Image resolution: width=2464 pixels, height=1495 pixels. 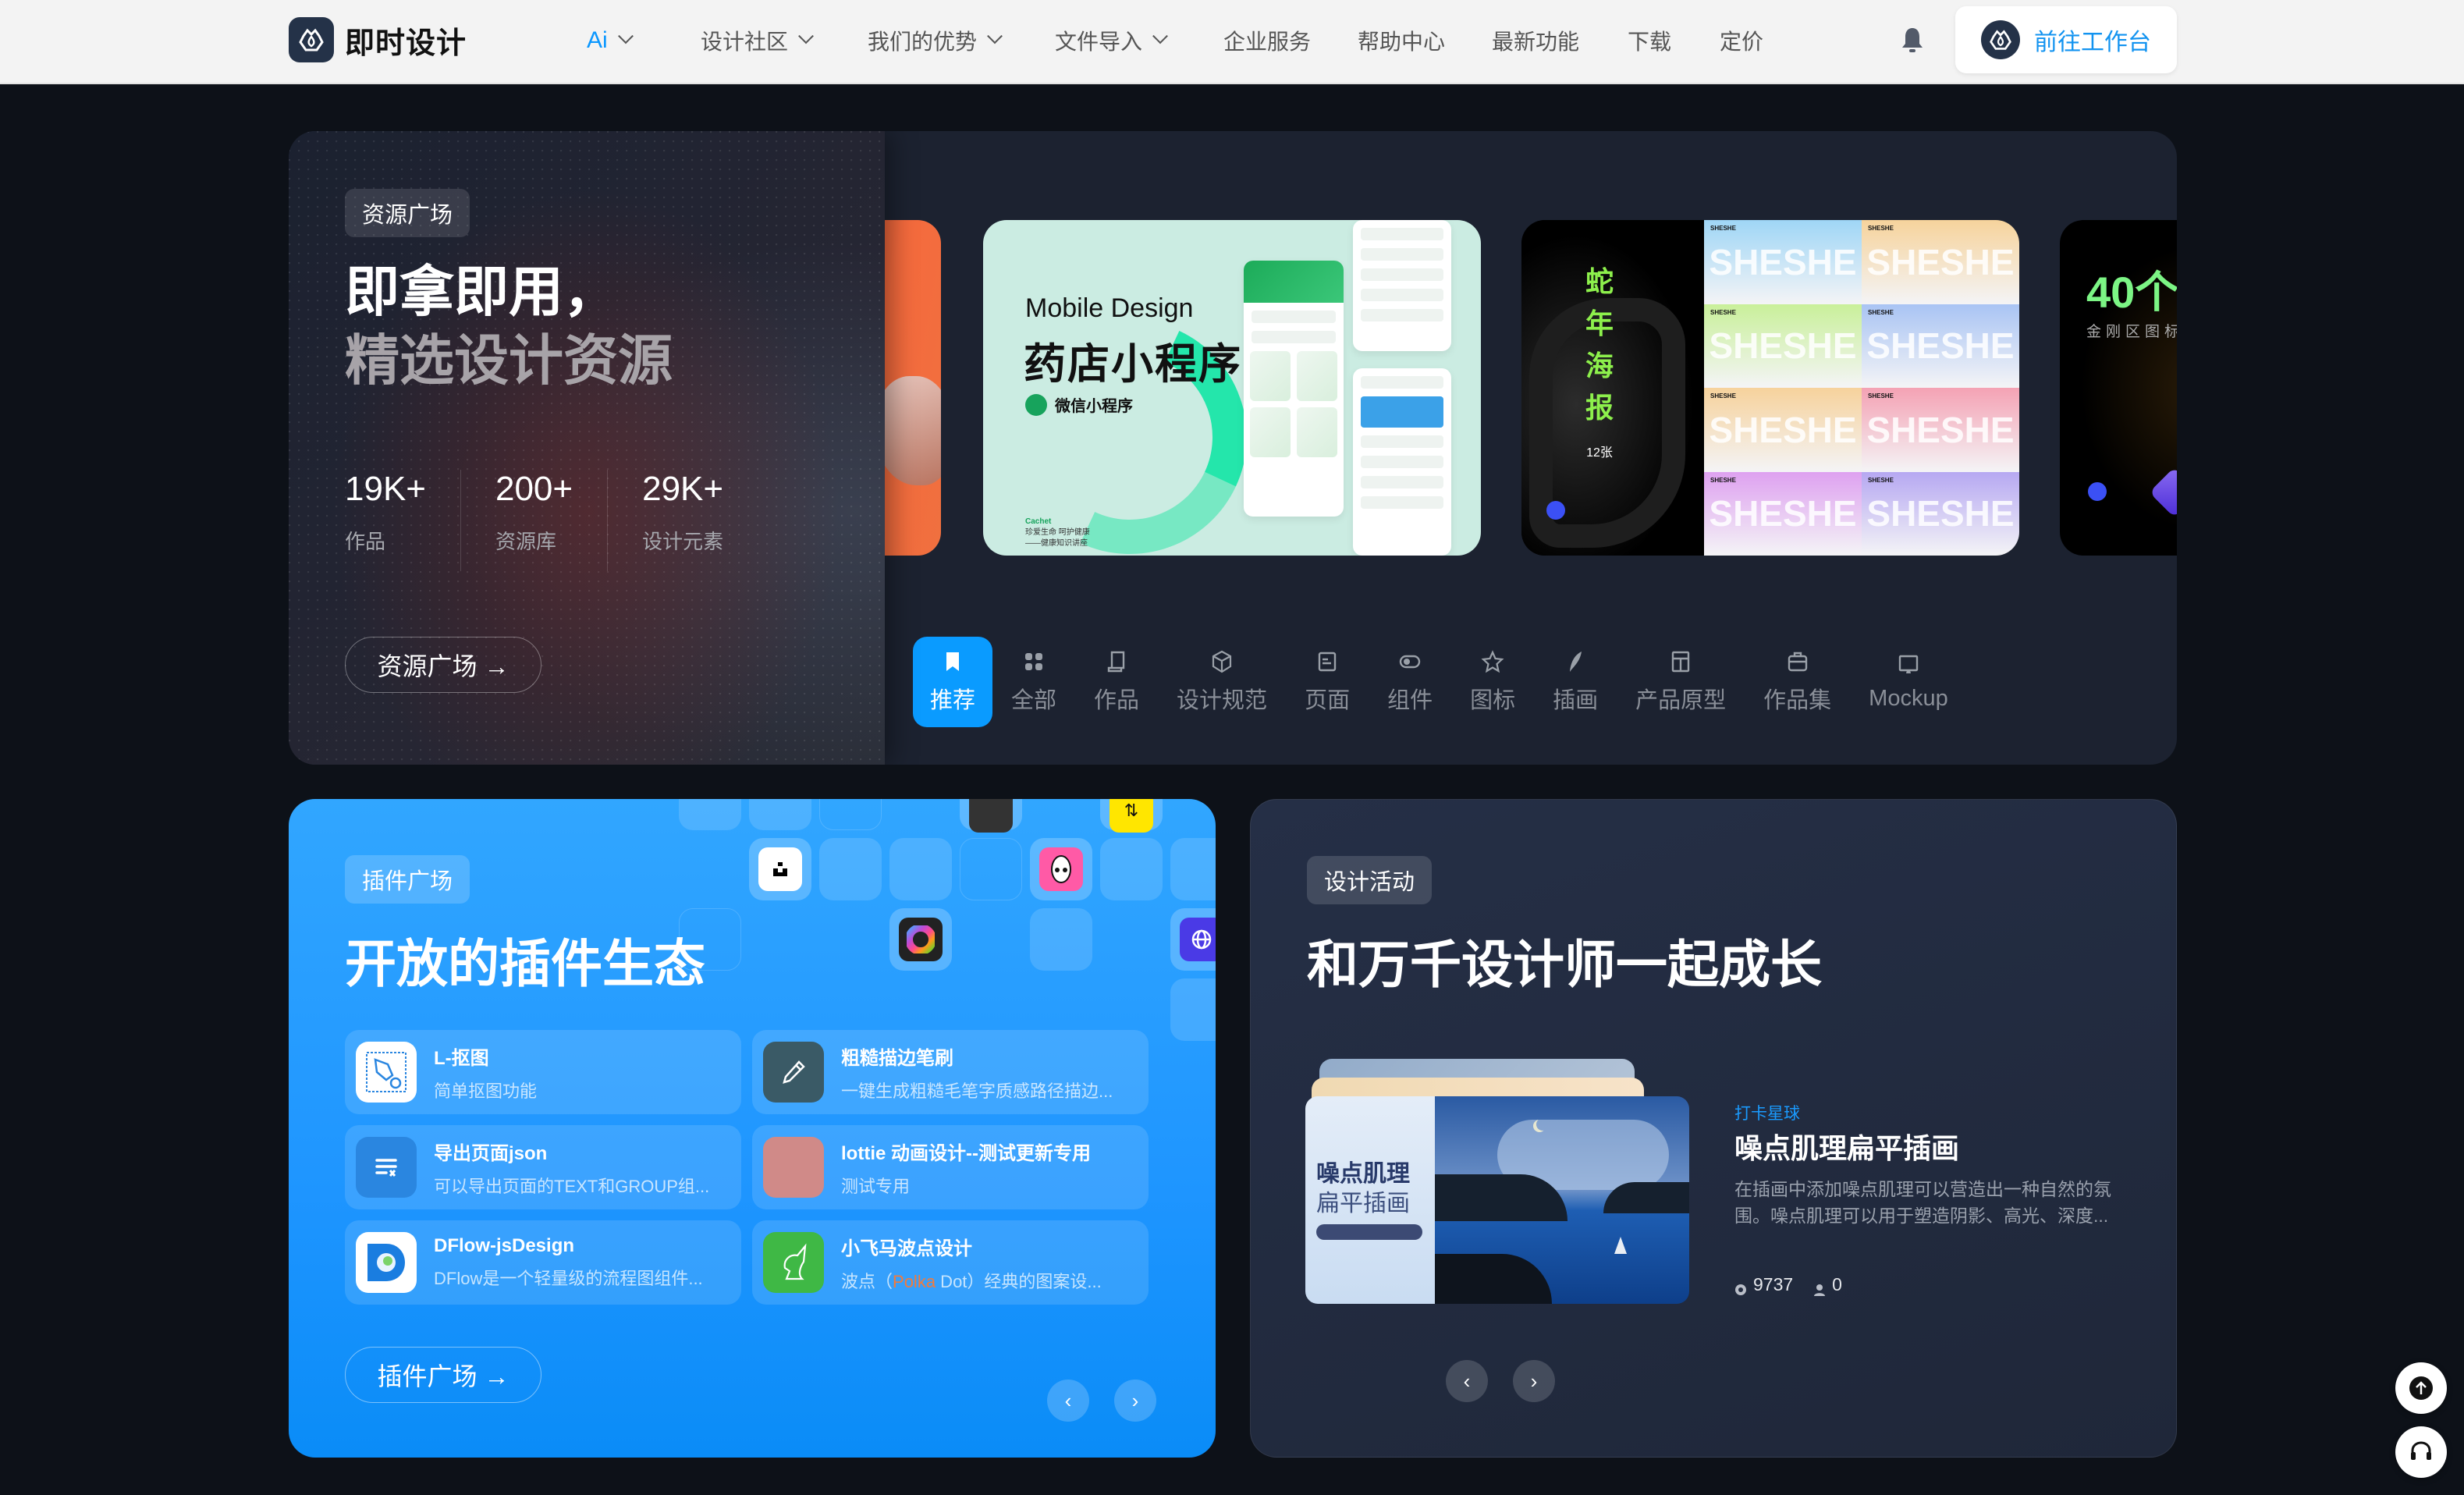 What do you see at coordinates (1599, 453) in the screenshot?
I see `poster-count: 12张` at bounding box center [1599, 453].